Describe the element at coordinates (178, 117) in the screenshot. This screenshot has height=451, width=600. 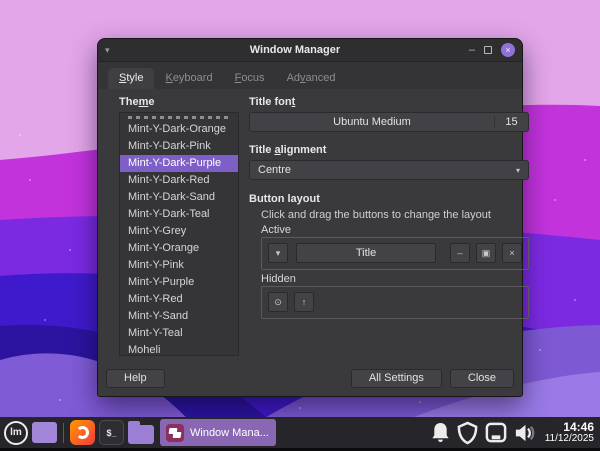
I see `clipped-list-item` at that location.